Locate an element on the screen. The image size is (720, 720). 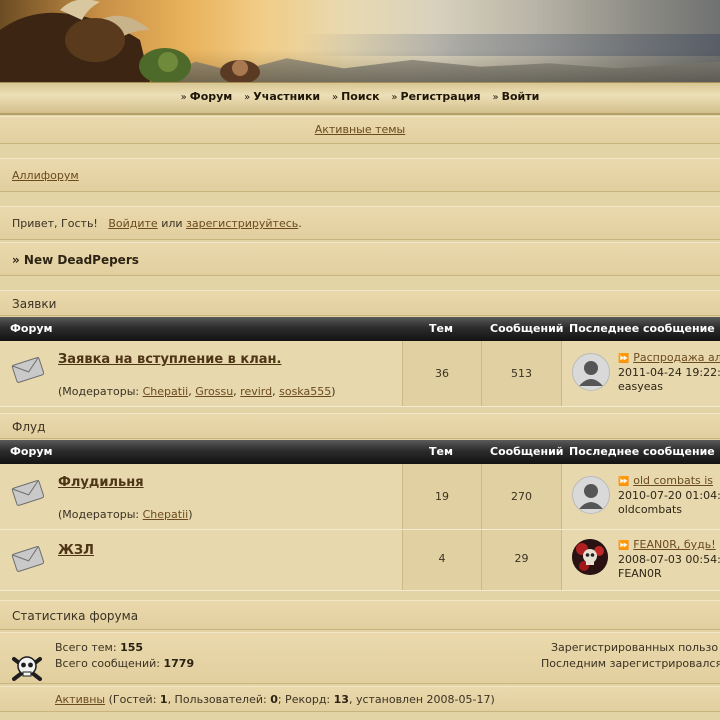
active-topics-link: Активные темы is located at coordinates (360, 129).